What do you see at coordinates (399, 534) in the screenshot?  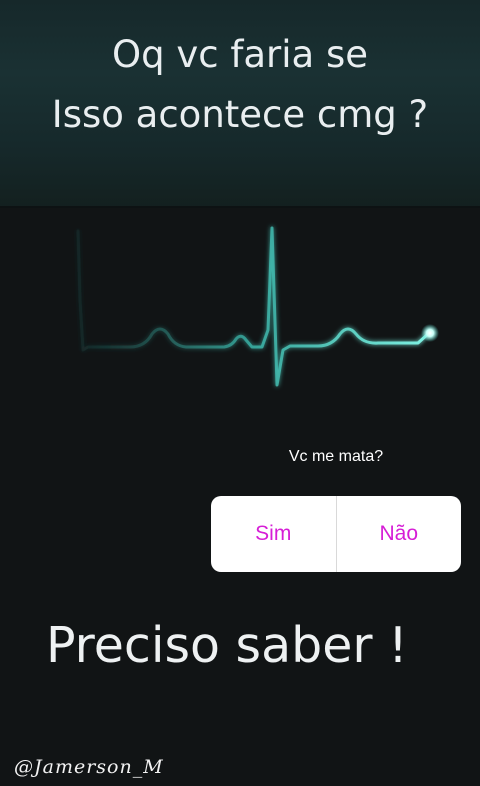 I see `poll-option-nao: Não` at bounding box center [399, 534].